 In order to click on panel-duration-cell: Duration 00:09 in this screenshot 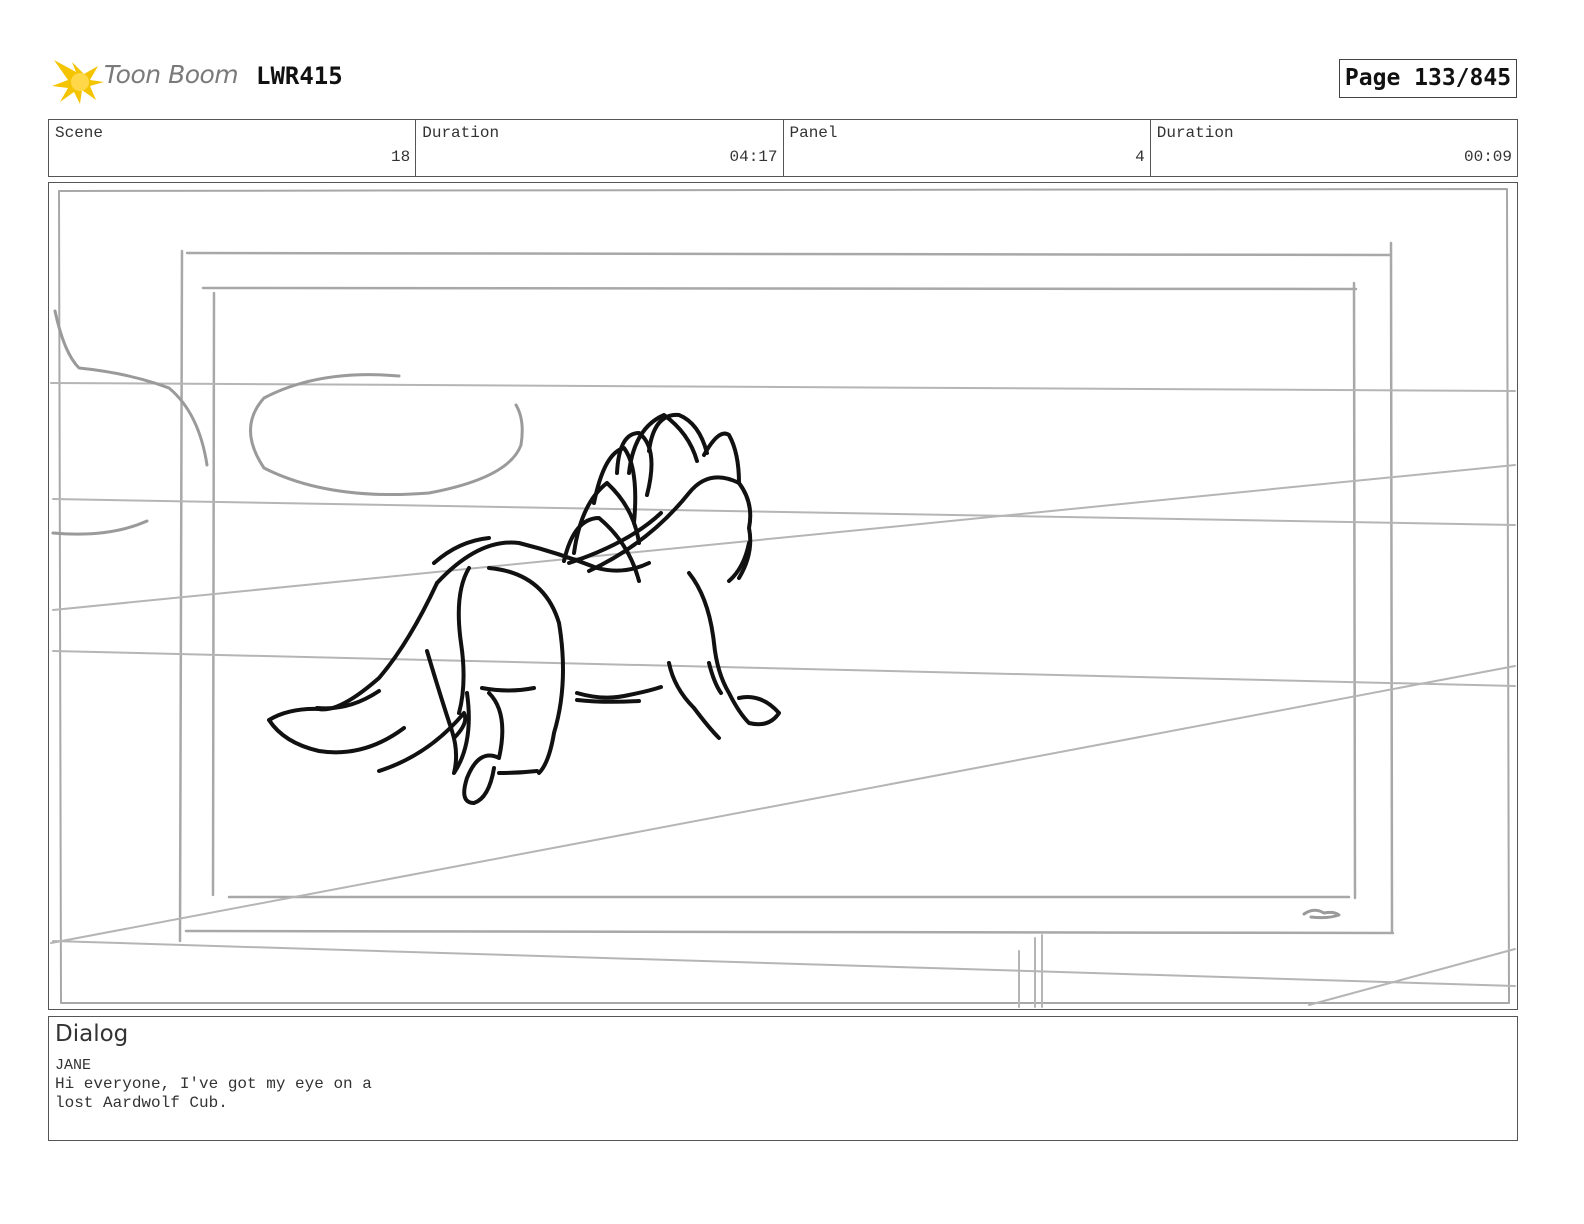, I will do `click(1334, 148)`.